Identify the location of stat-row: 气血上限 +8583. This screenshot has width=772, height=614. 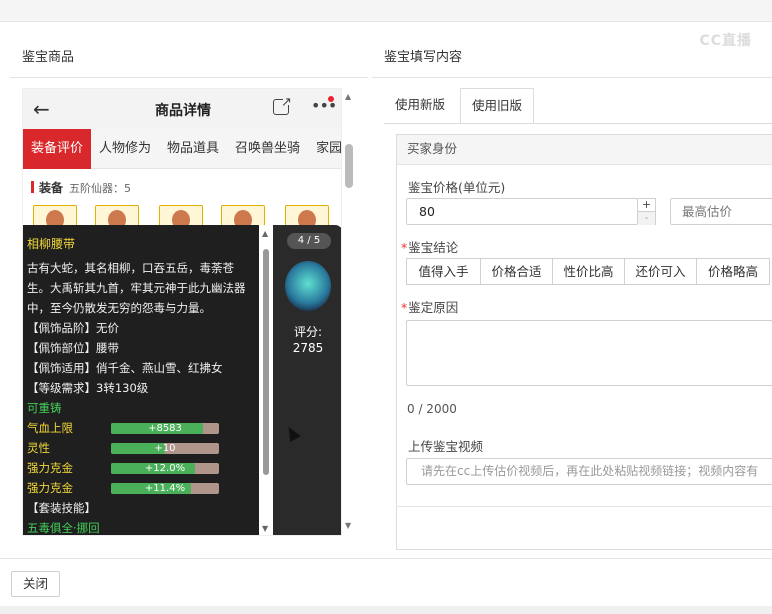
(141, 428).